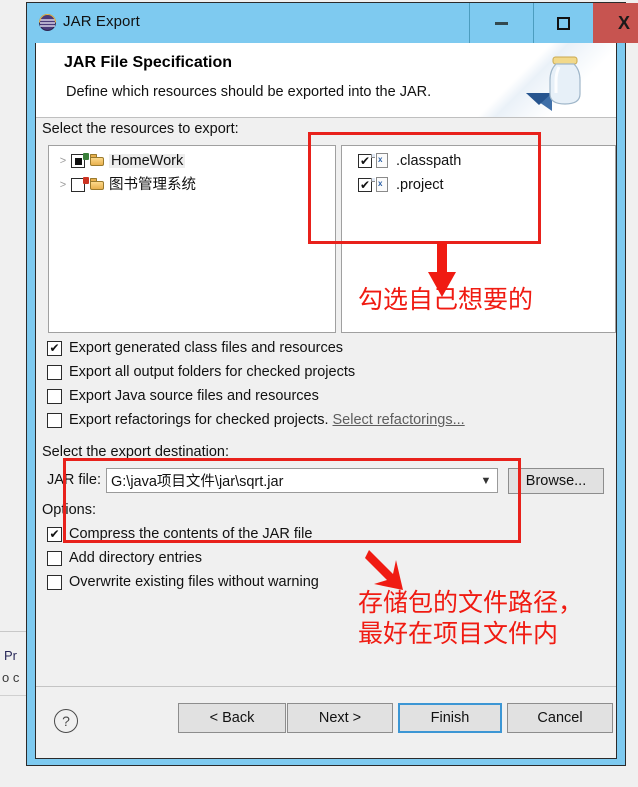  I want to click on maximize-button, so click(563, 23).